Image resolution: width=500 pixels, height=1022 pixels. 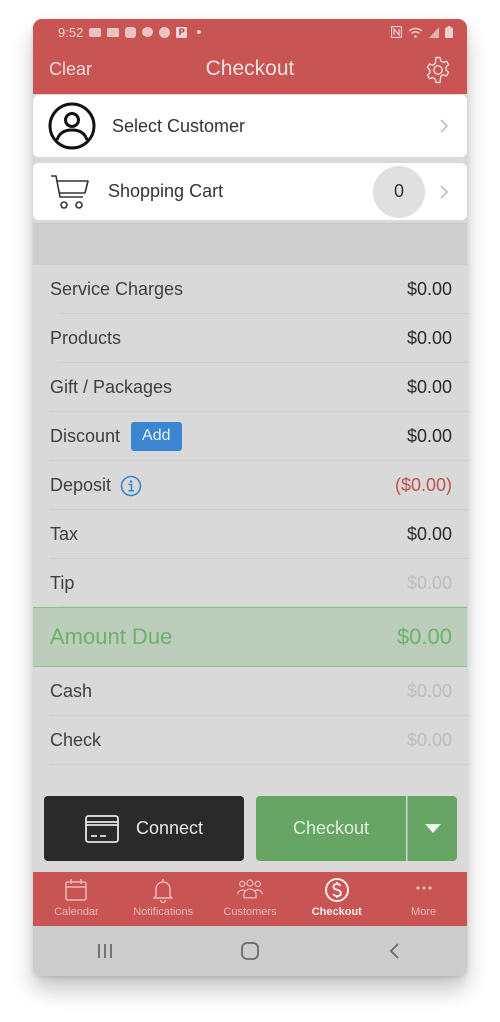 I want to click on summary-row-tax: Tax $0.00, so click(x=250, y=534).